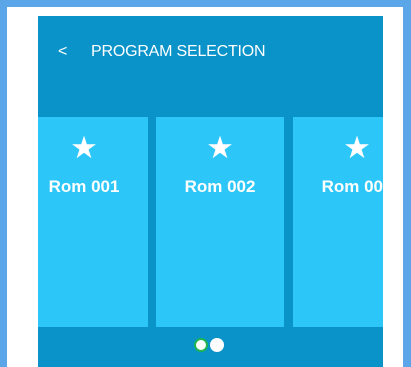 The height and width of the screenshot is (367, 411). Describe the element at coordinates (338, 222) in the screenshot. I see `program-card-rom-003: ★ Rom 003` at that location.